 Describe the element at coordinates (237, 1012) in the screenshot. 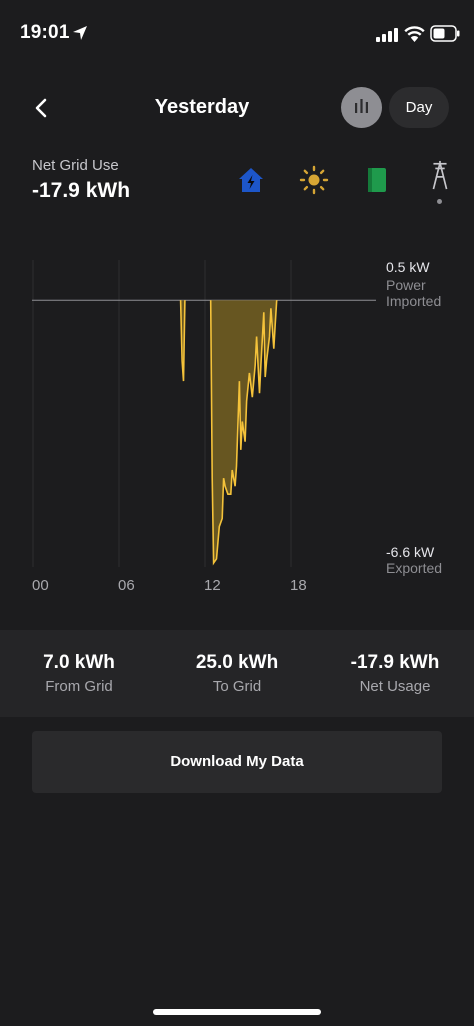

I see `home-indicator` at that location.